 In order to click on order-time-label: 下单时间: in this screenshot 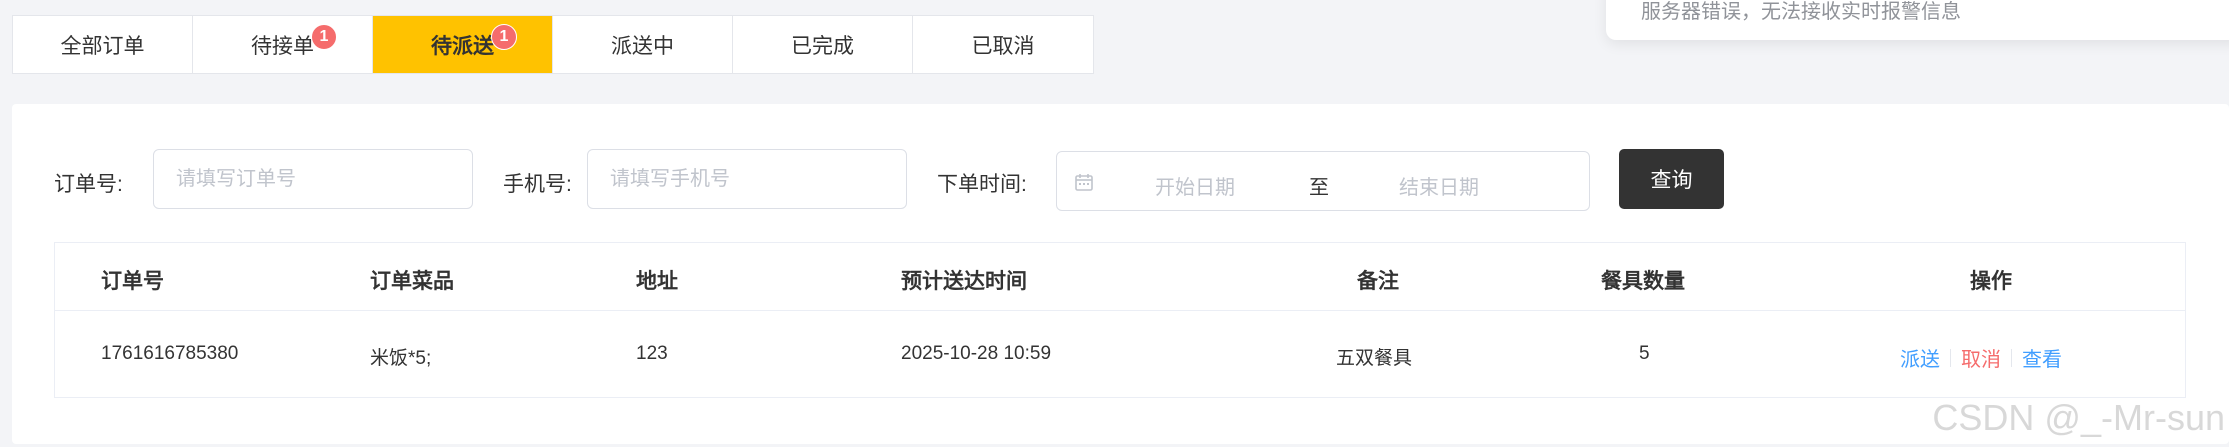, I will do `click(982, 184)`.